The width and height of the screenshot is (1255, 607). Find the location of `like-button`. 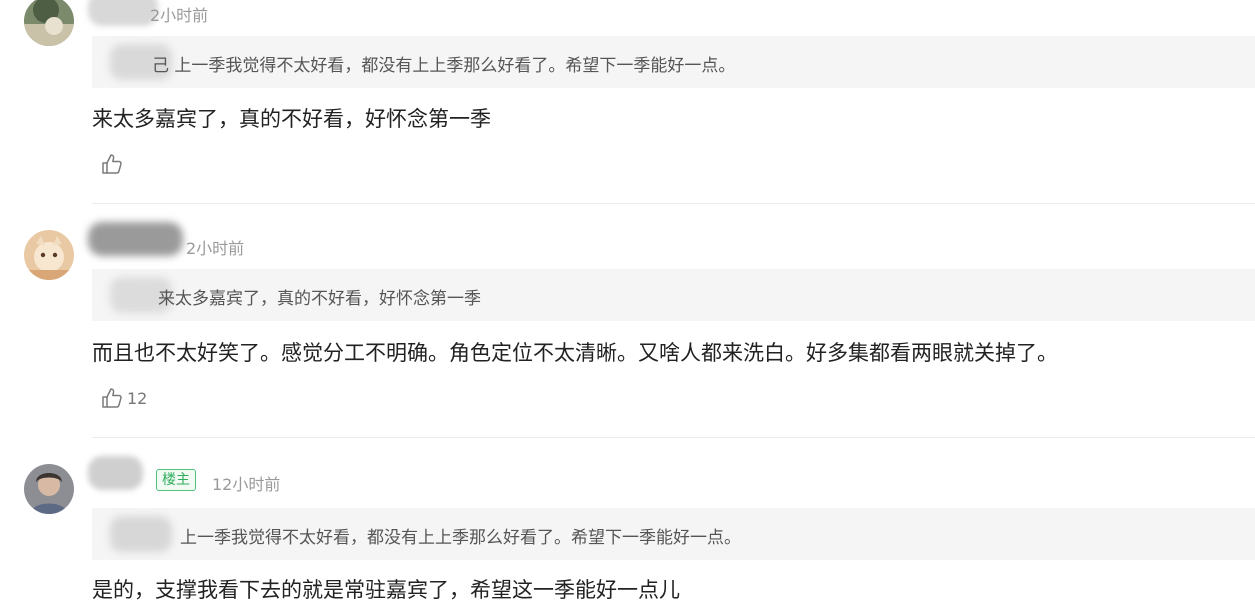

like-button is located at coordinates (113, 164).